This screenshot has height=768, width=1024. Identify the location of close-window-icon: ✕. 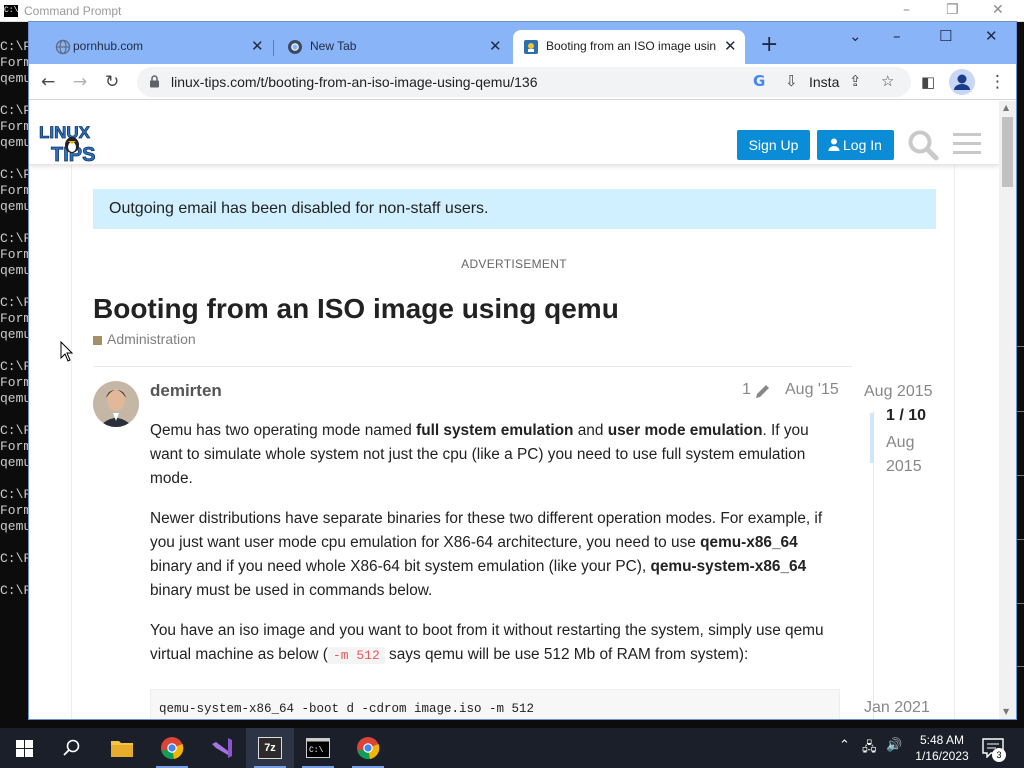
(991, 36).